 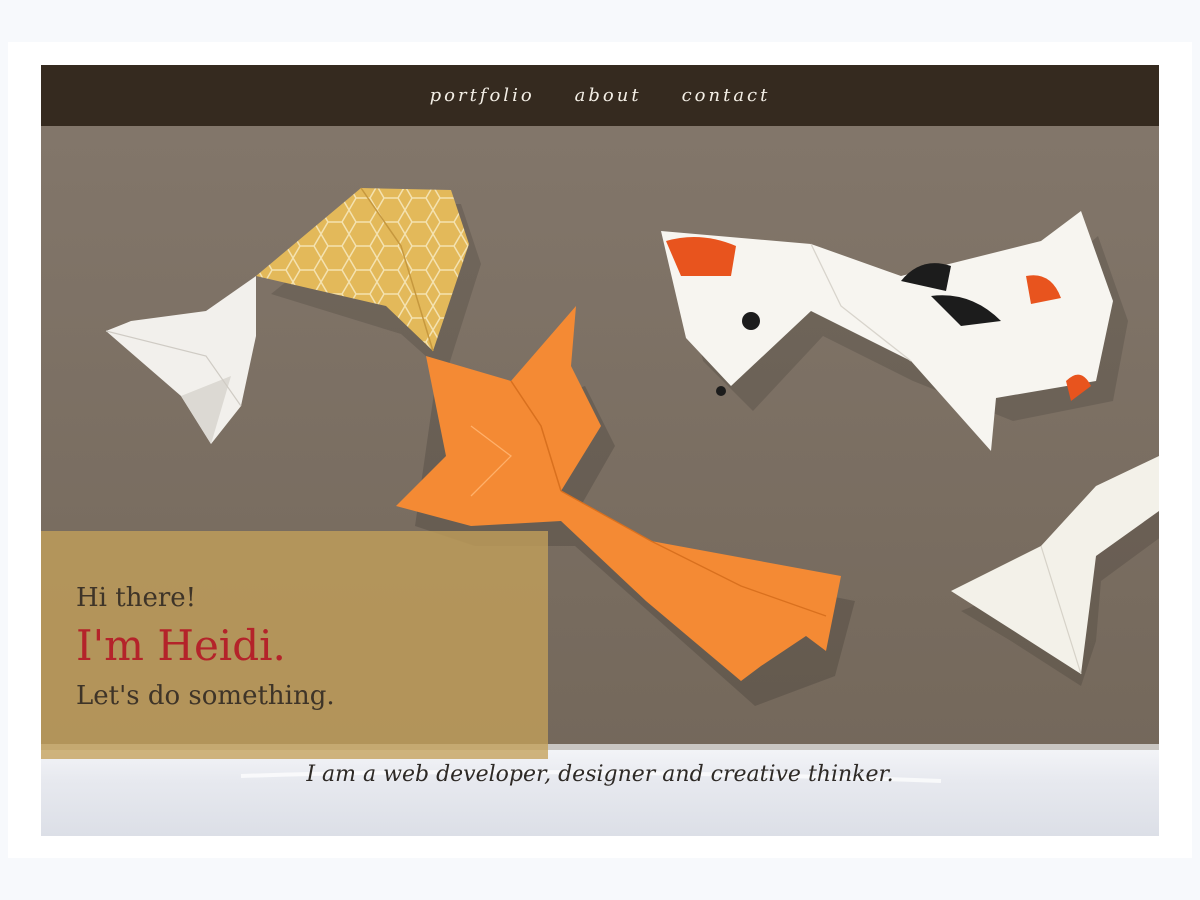 What do you see at coordinates (136, 598) in the screenshot?
I see `greeting-text: Hi there!` at bounding box center [136, 598].